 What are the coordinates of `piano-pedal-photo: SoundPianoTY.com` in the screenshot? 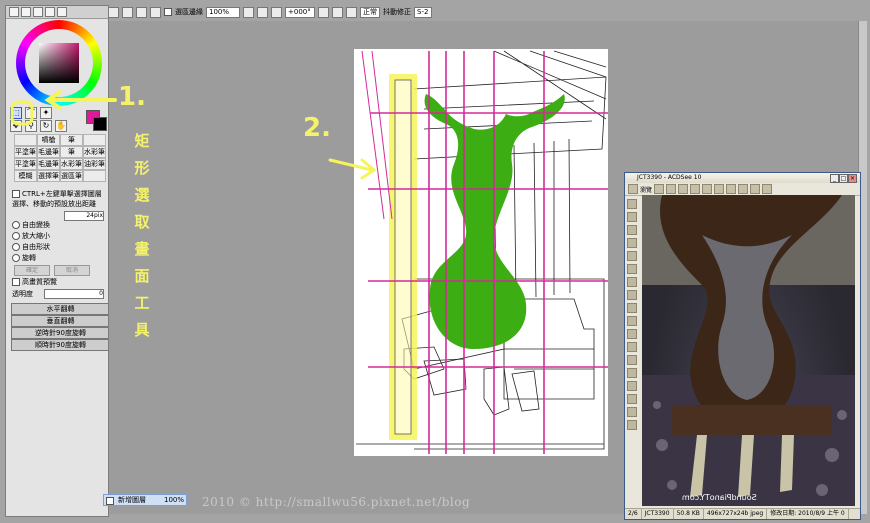 It's located at (748, 350).